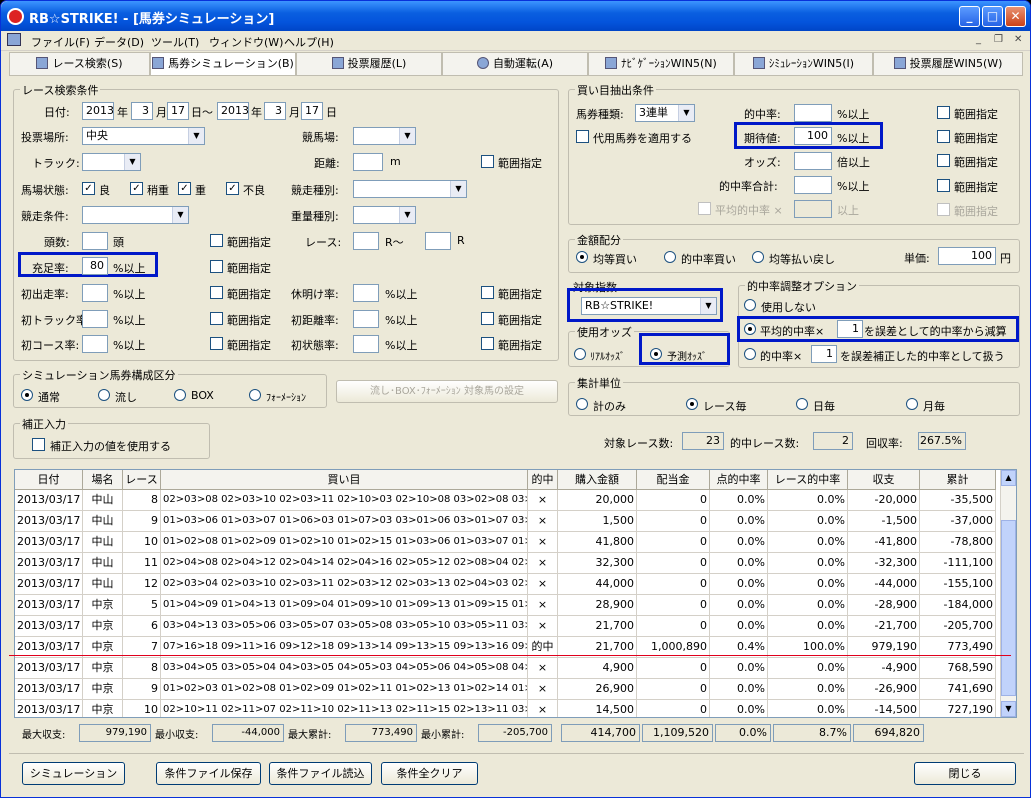 The height and width of the screenshot is (798, 1031). I want to click on odds-field, so click(813, 161).